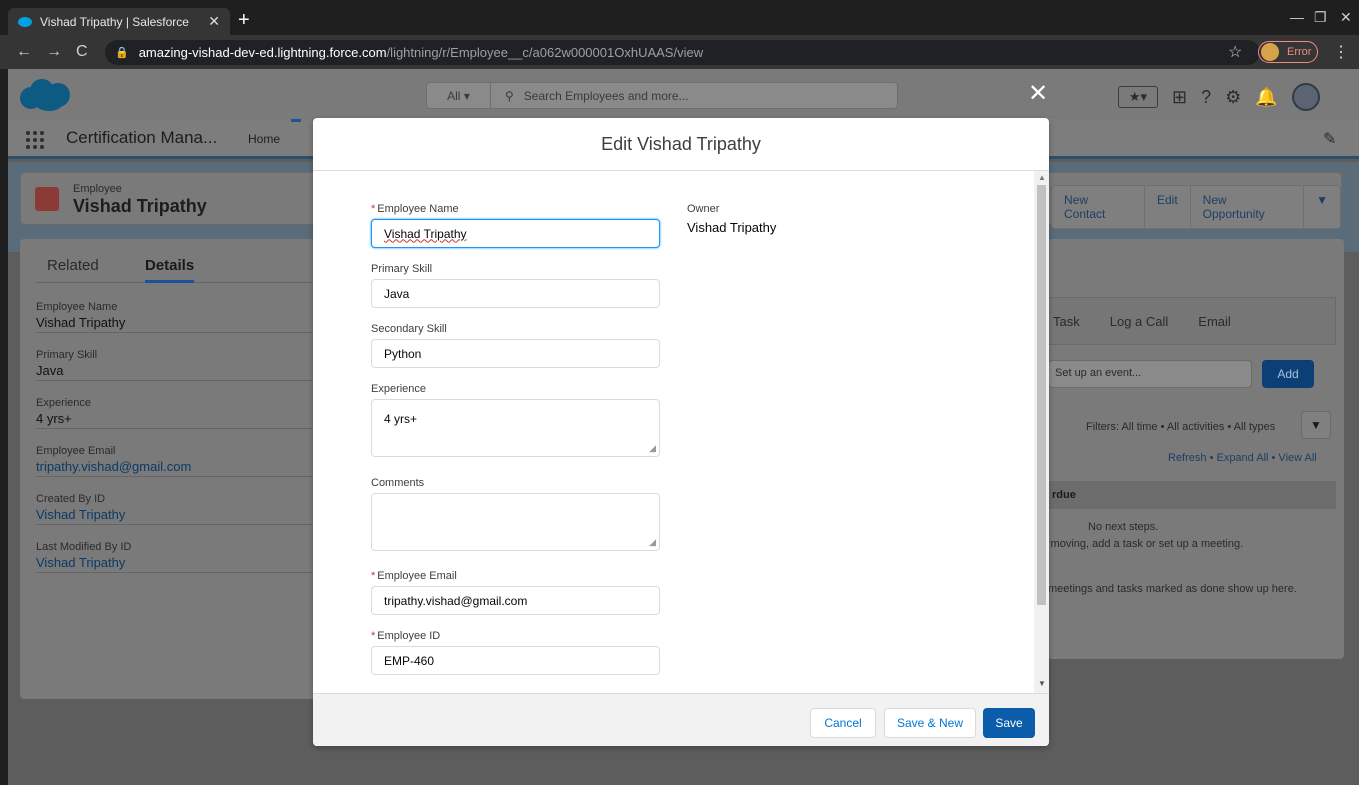  What do you see at coordinates (71, 499) in the screenshot?
I see `detail-label: Created By ID` at bounding box center [71, 499].